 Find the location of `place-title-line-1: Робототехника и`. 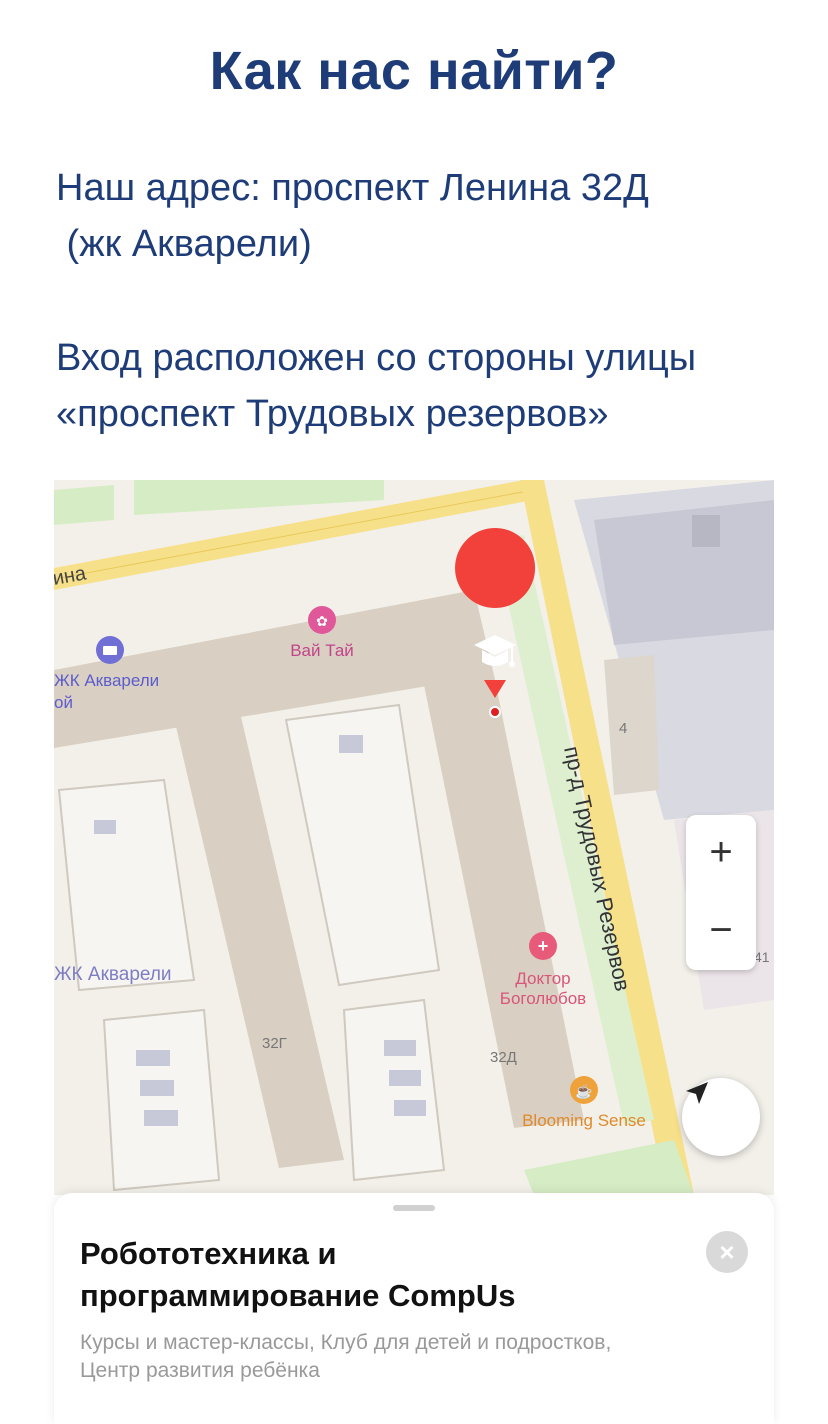

place-title-line-1: Робототехника и is located at coordinates (208, 1253).